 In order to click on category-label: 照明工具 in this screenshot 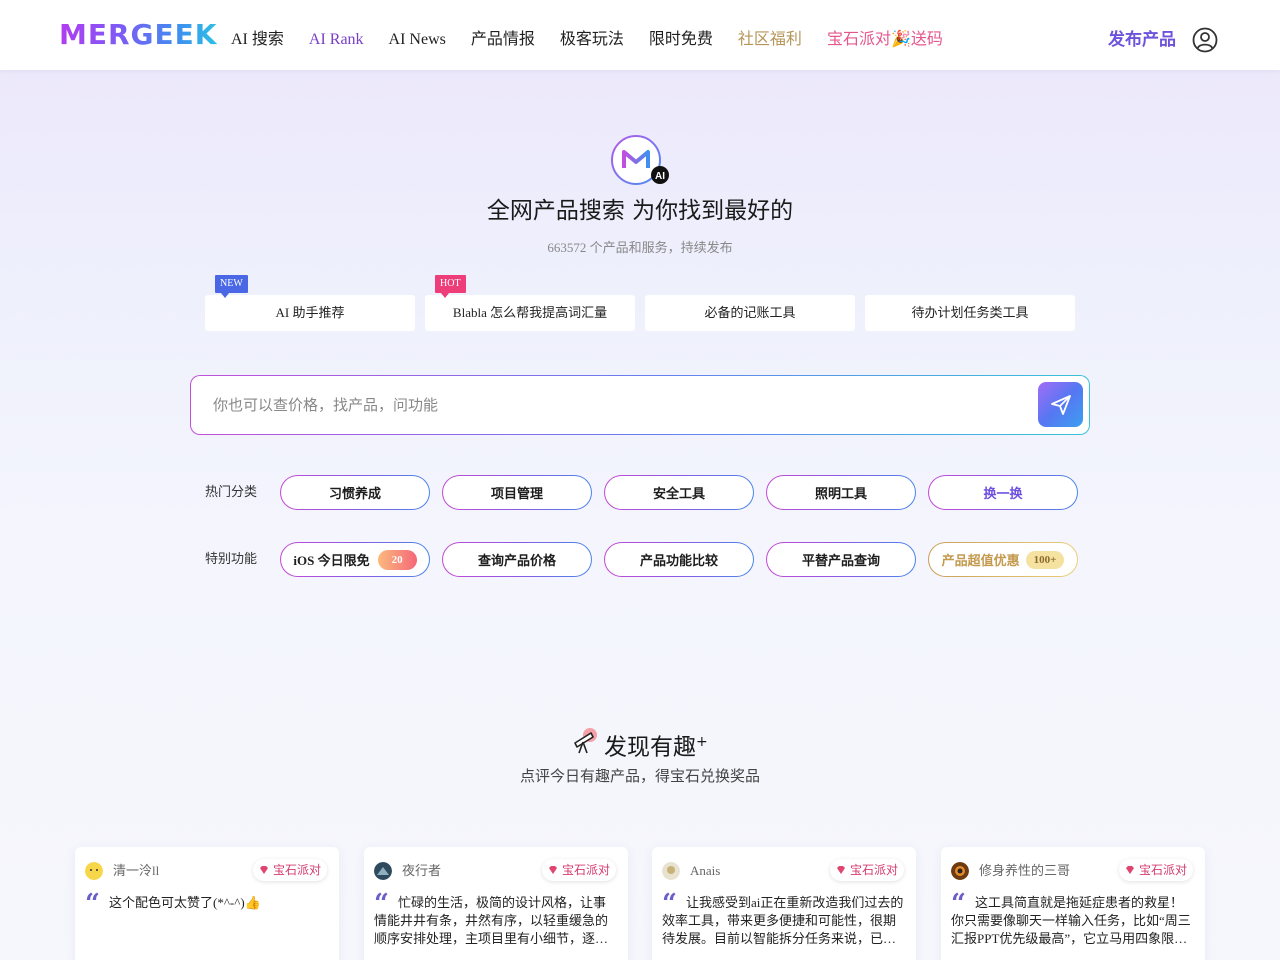, I will do `click(840, 493)`.